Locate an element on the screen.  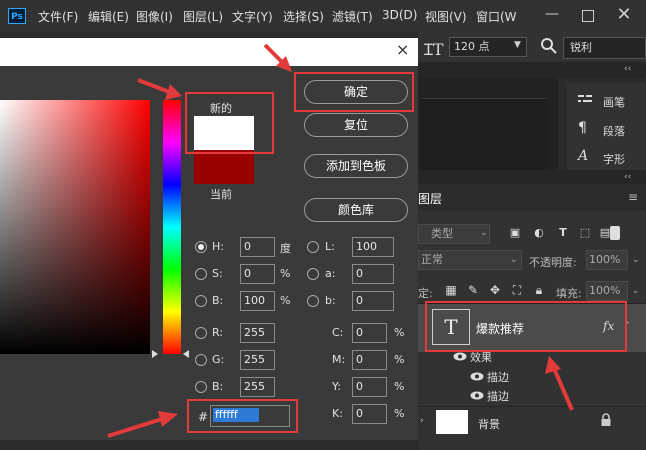
degree-unit: 度 is located at coordinates (285, 248).